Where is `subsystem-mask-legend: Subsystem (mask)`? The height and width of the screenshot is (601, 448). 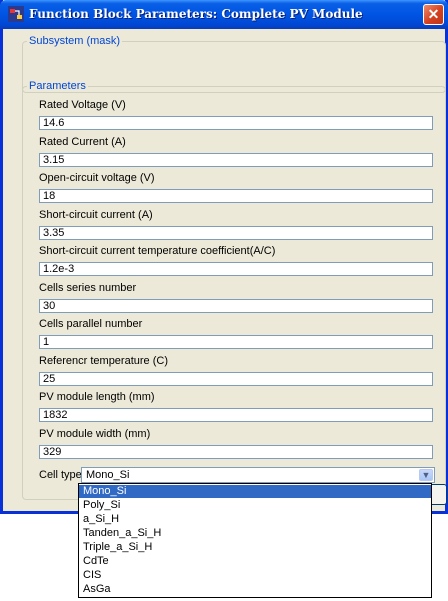
subsystem-mask-legend: Subsystem (mask) is located at coordinates (75, 41).